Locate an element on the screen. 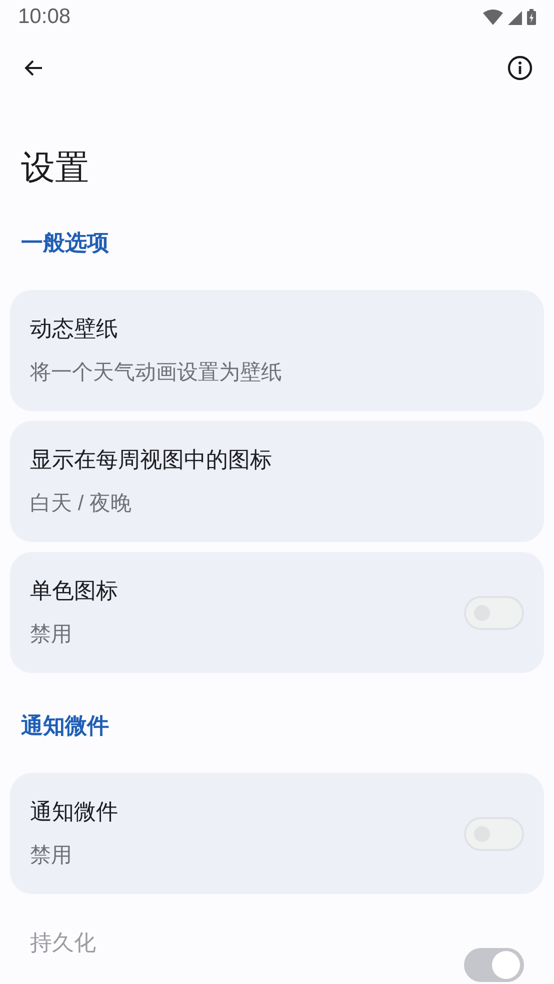 The width and height of the screenshot is (554, 984). item-title: 动态壁纸 is located at coordinates (74, 328).